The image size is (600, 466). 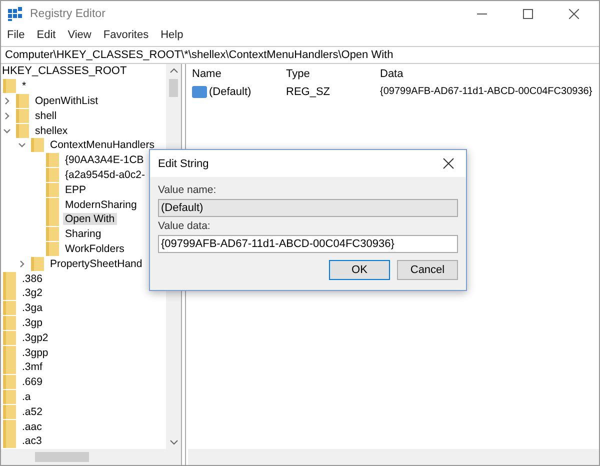 I want to click on table-cell-text: REG_SZ, so click(x=309, y=92).